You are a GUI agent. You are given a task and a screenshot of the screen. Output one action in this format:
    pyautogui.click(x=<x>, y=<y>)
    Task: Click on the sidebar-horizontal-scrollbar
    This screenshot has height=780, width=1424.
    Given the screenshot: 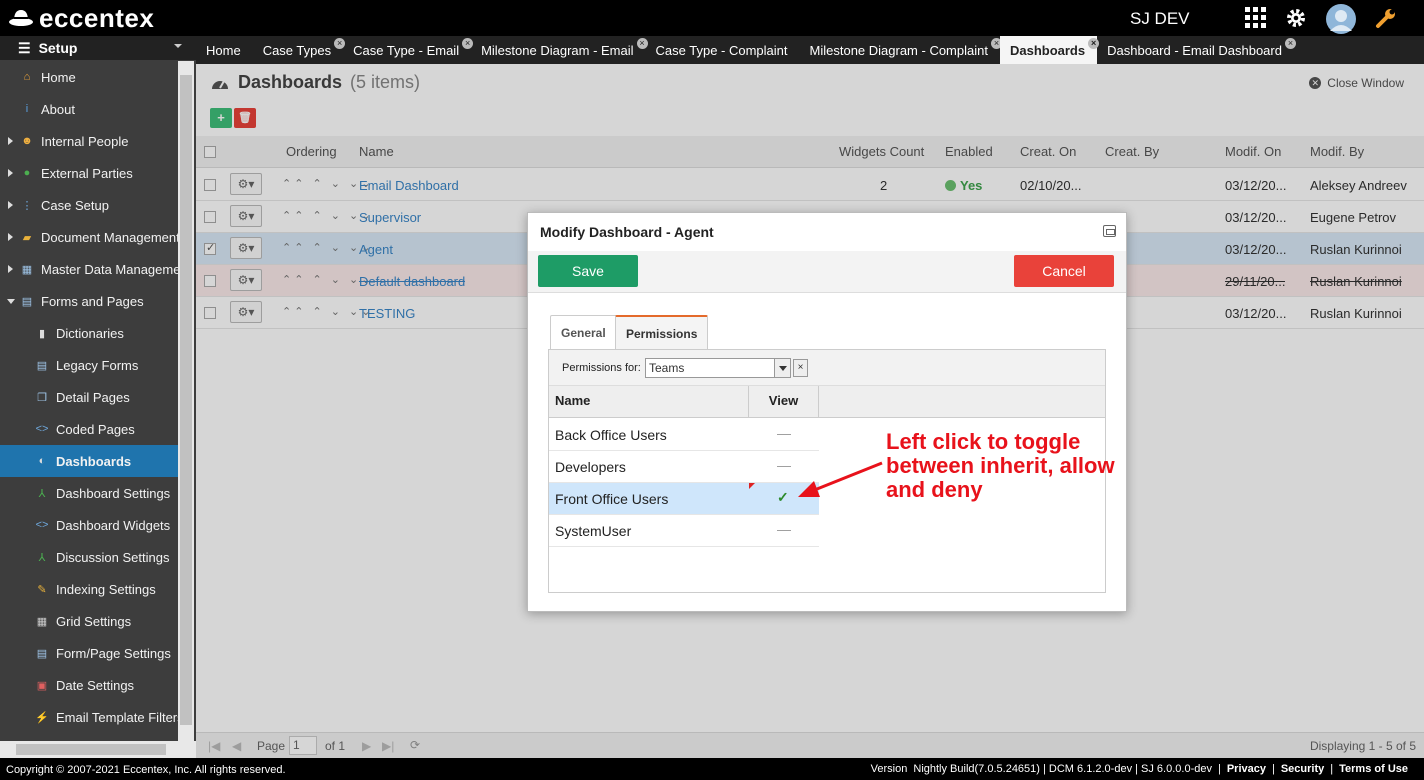 What is the action you would take?
    pyautogui.click(x=98, y=749)
    